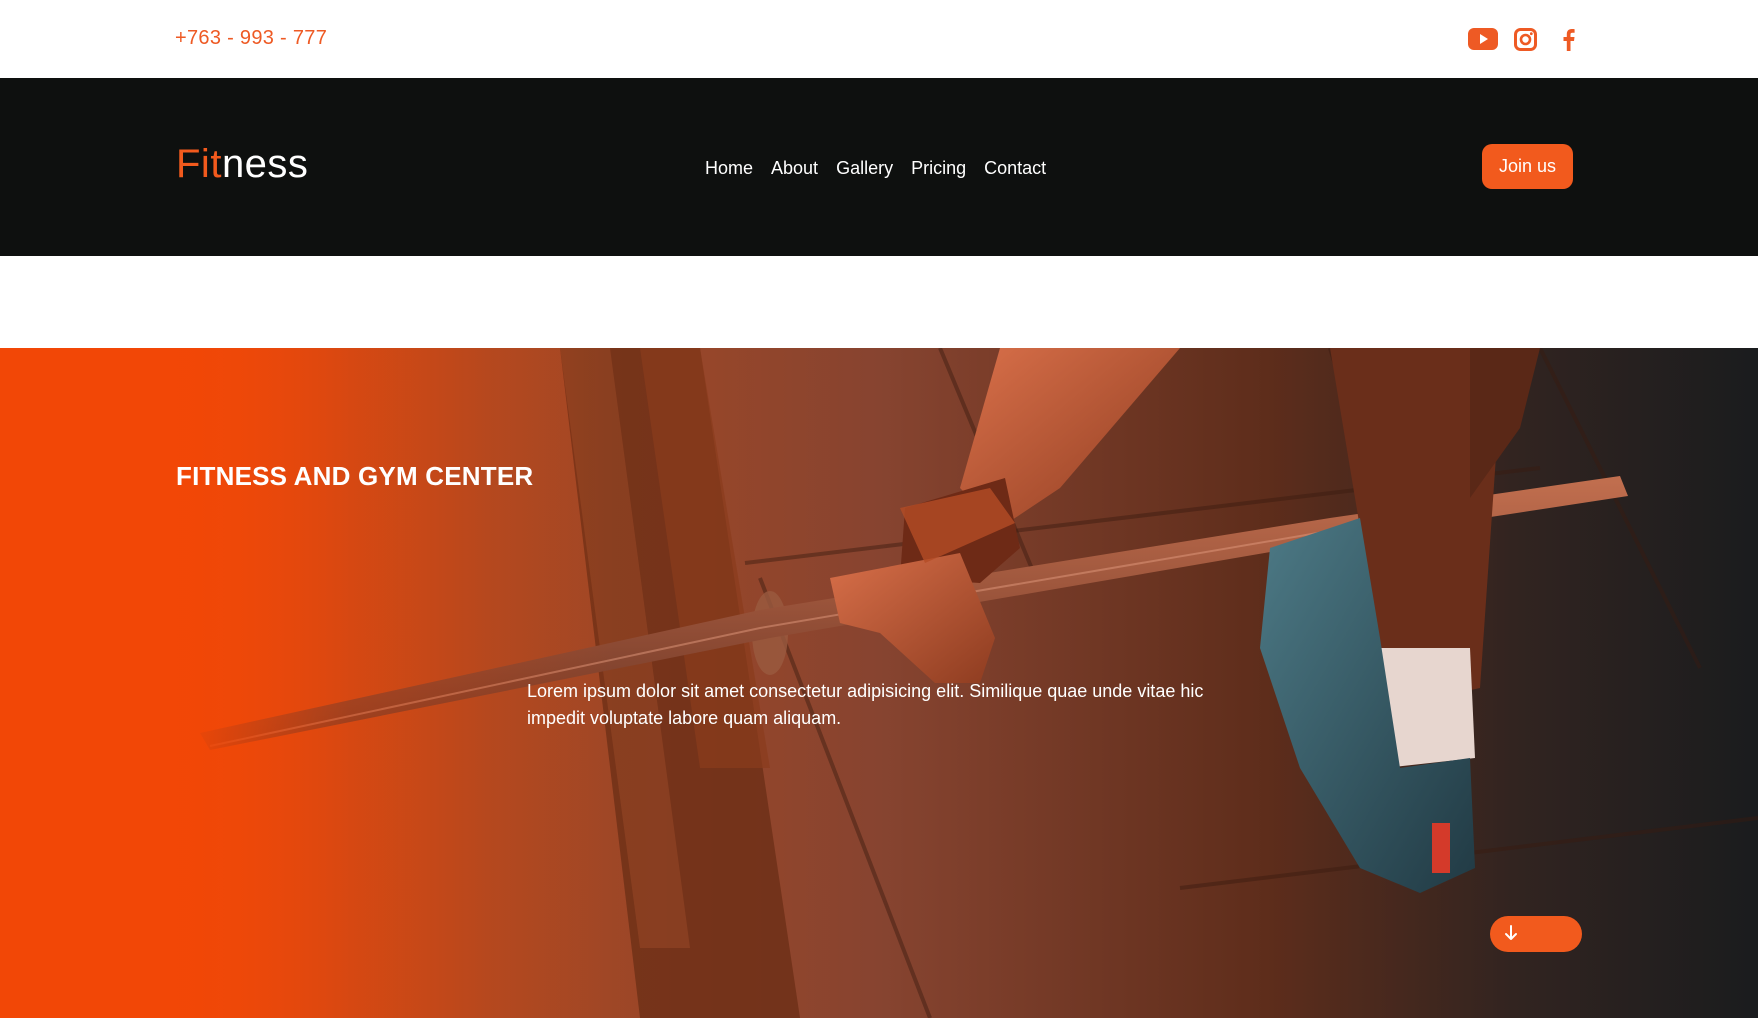 Image resolution: width=1758 pixels, height=1018 pixels. I want to click on youtube-icon, so click(1483, 39).